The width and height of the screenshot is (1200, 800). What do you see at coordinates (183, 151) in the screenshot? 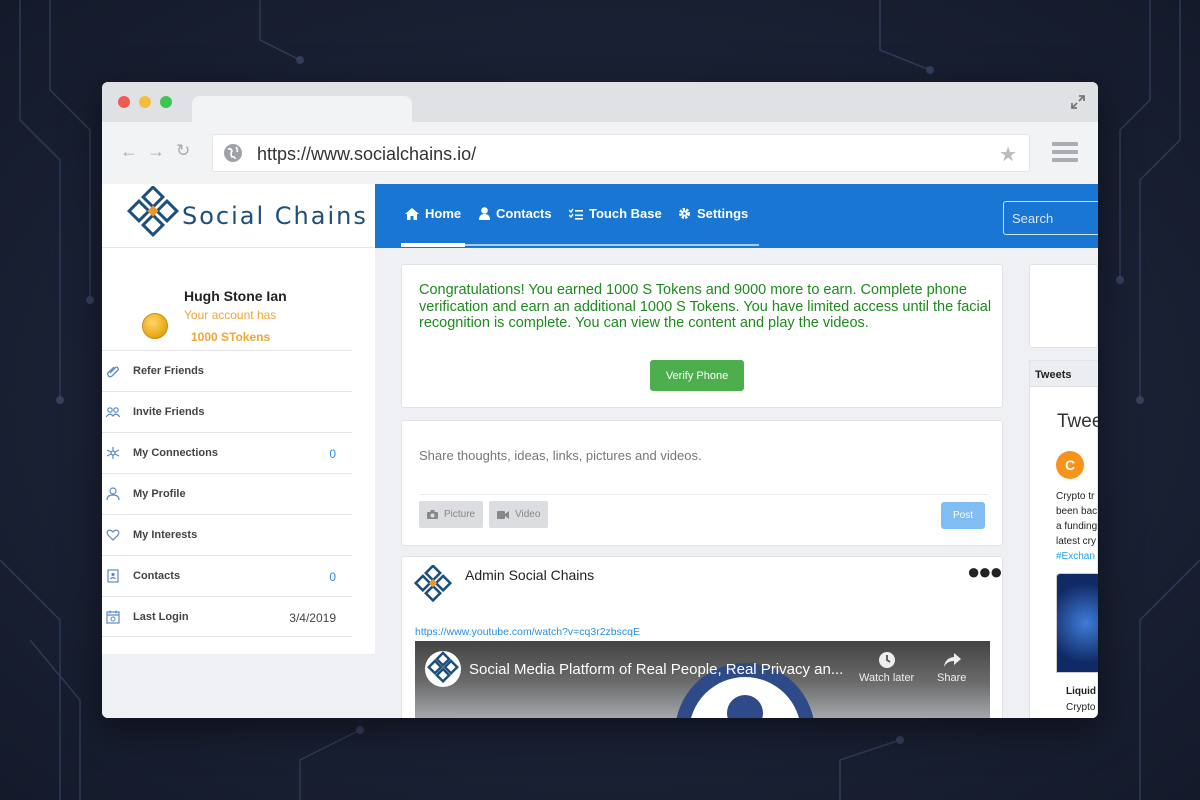
I see `reload-icon: ↻` at bounding box center [183, 151].